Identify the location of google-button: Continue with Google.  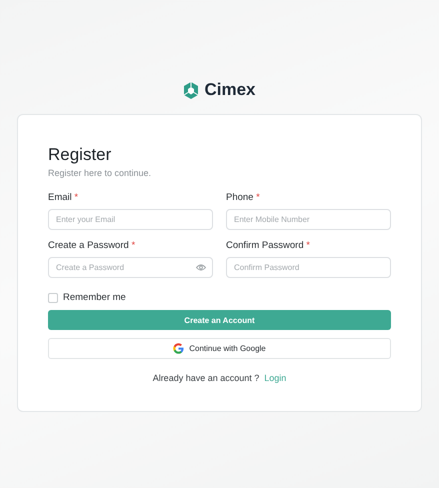
(219, 348).